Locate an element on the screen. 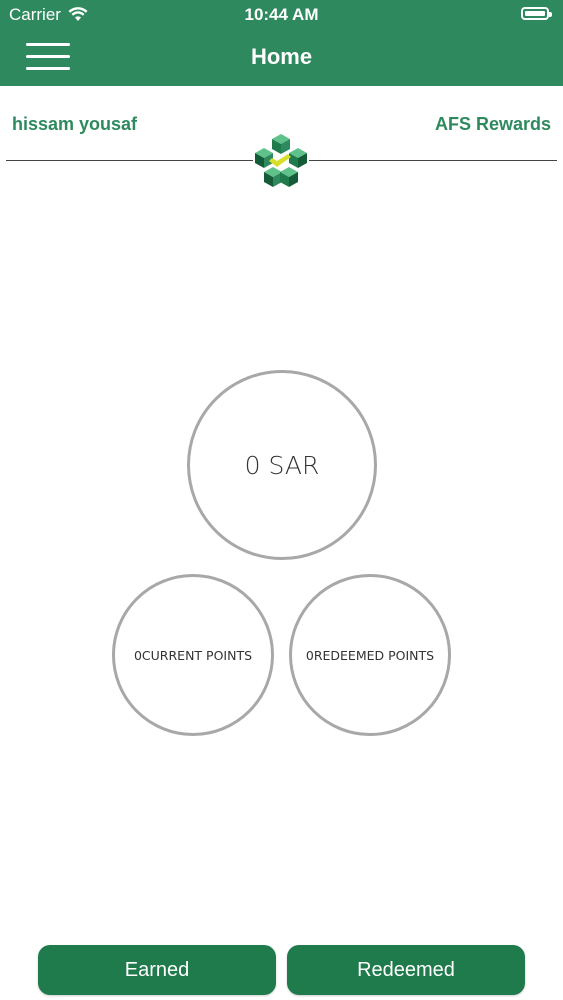  battery-icon is located at coordinates (536, 13).